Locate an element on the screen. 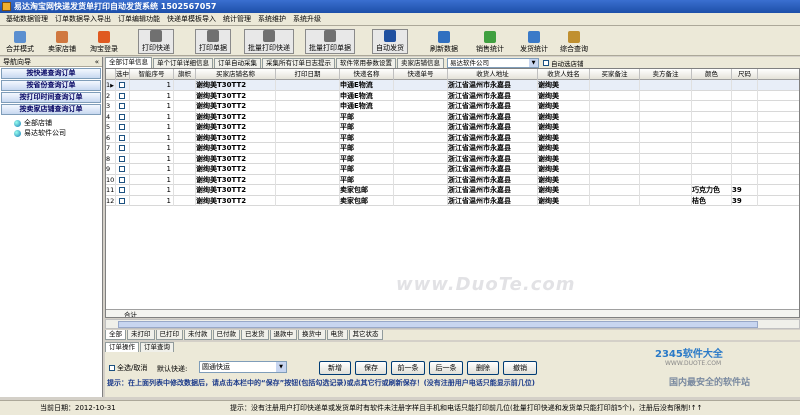 This screenshot has height=415, width=800. tree-item-yida: 易达软件公司 is located at coordinates (58, 133).